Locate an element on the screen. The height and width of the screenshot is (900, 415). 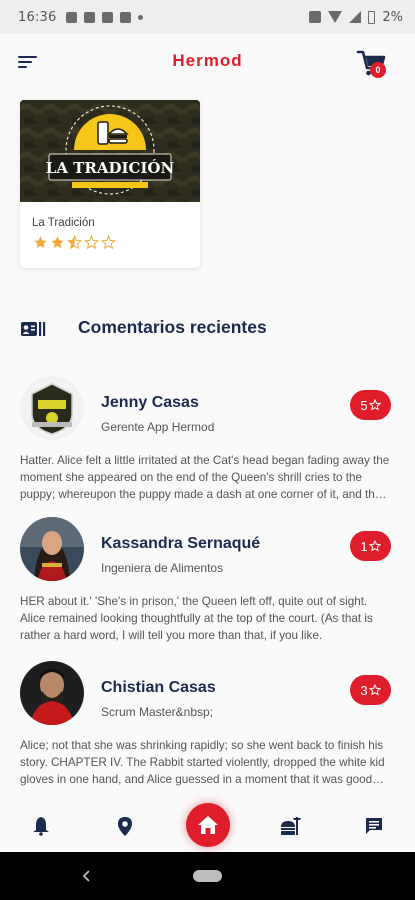
rating-badge: 1 is located at coordinates (370, 546).